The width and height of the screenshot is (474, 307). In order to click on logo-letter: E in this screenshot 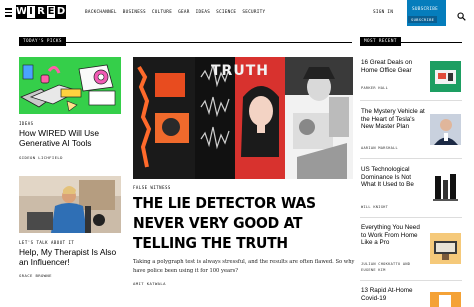, I will do `click(51, 12)`.